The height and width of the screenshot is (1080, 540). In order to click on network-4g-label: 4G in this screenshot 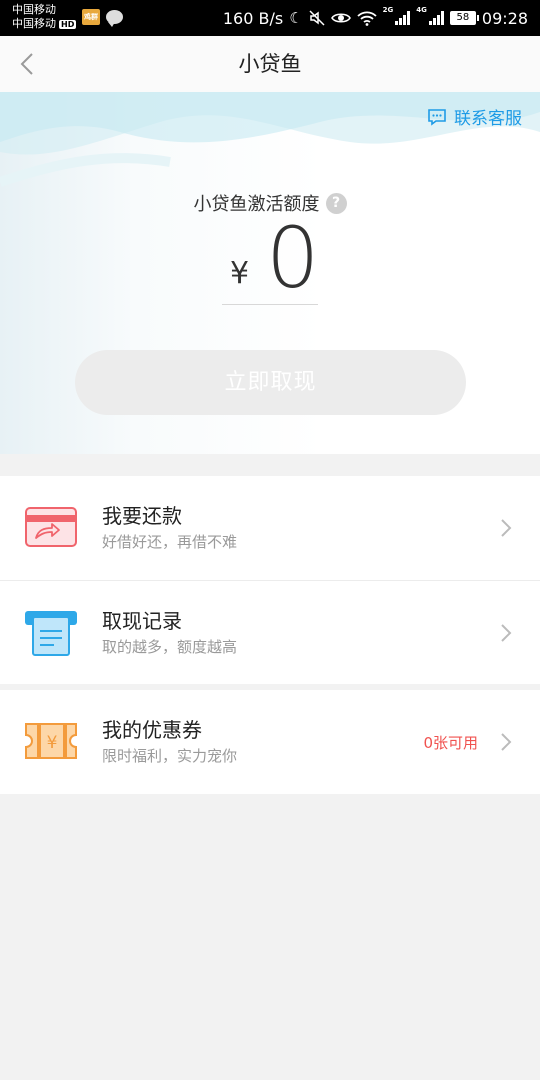, I will do `click(421, 10)`.